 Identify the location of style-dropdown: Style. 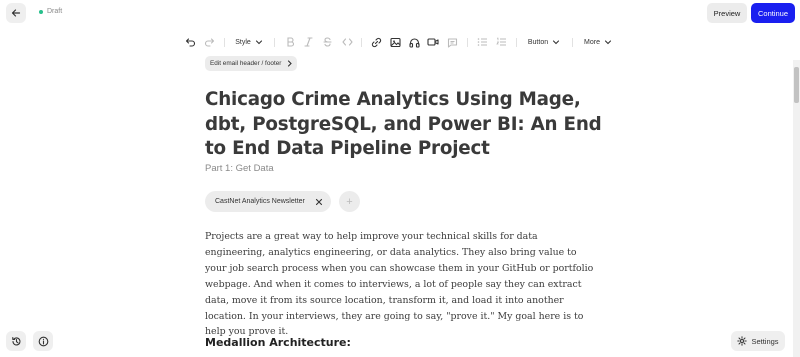
(249, 42).